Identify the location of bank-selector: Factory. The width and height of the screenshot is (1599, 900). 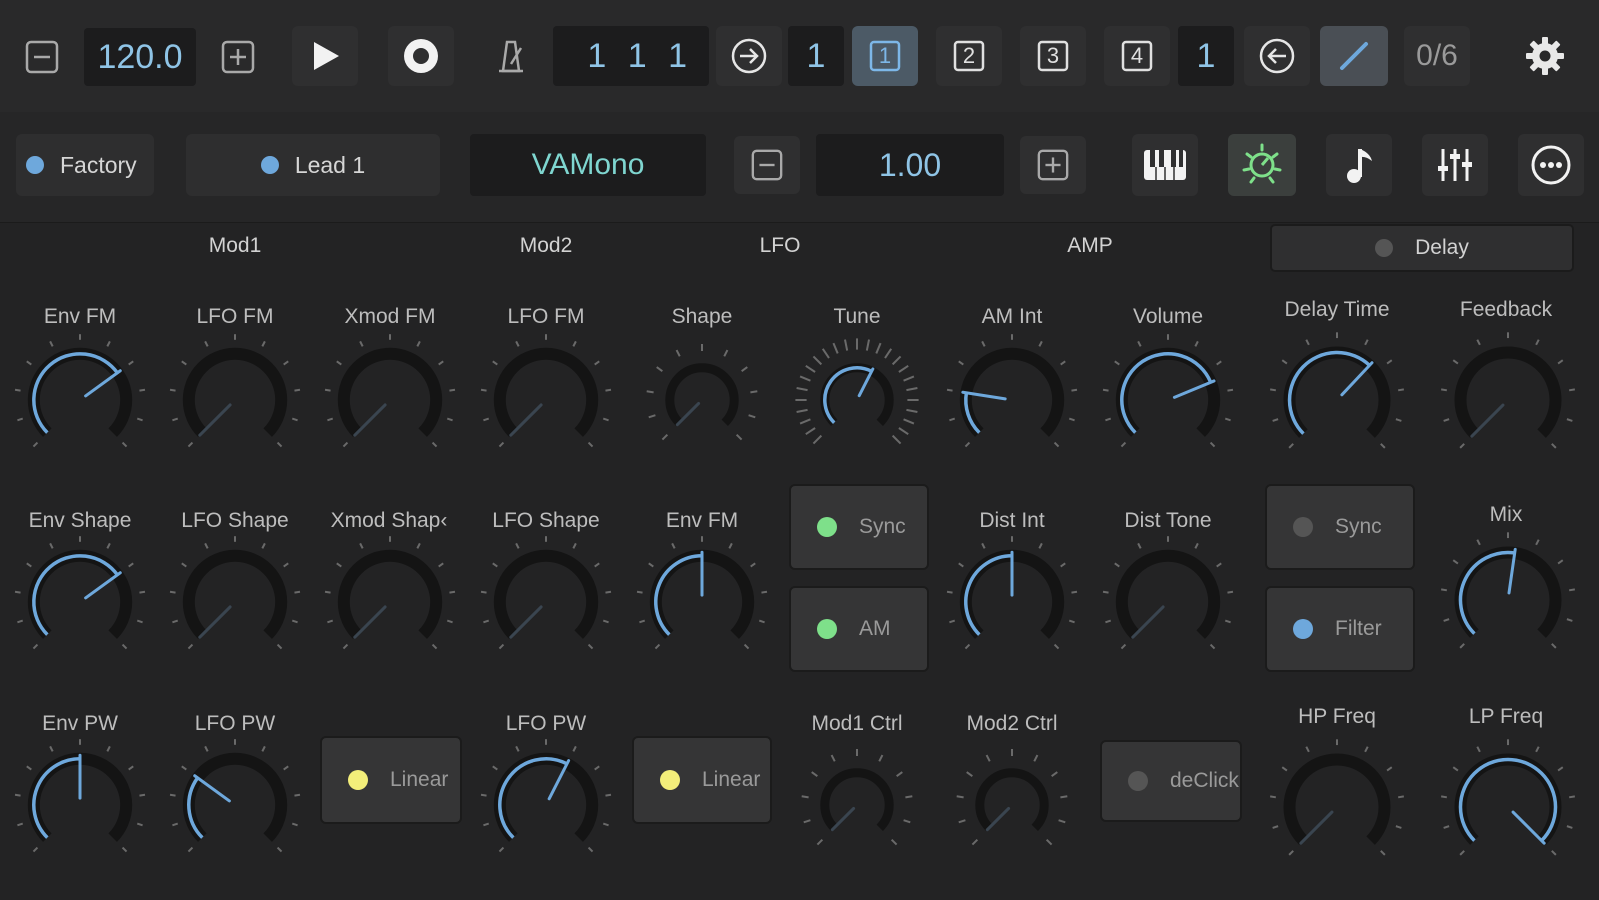
(85, 165).